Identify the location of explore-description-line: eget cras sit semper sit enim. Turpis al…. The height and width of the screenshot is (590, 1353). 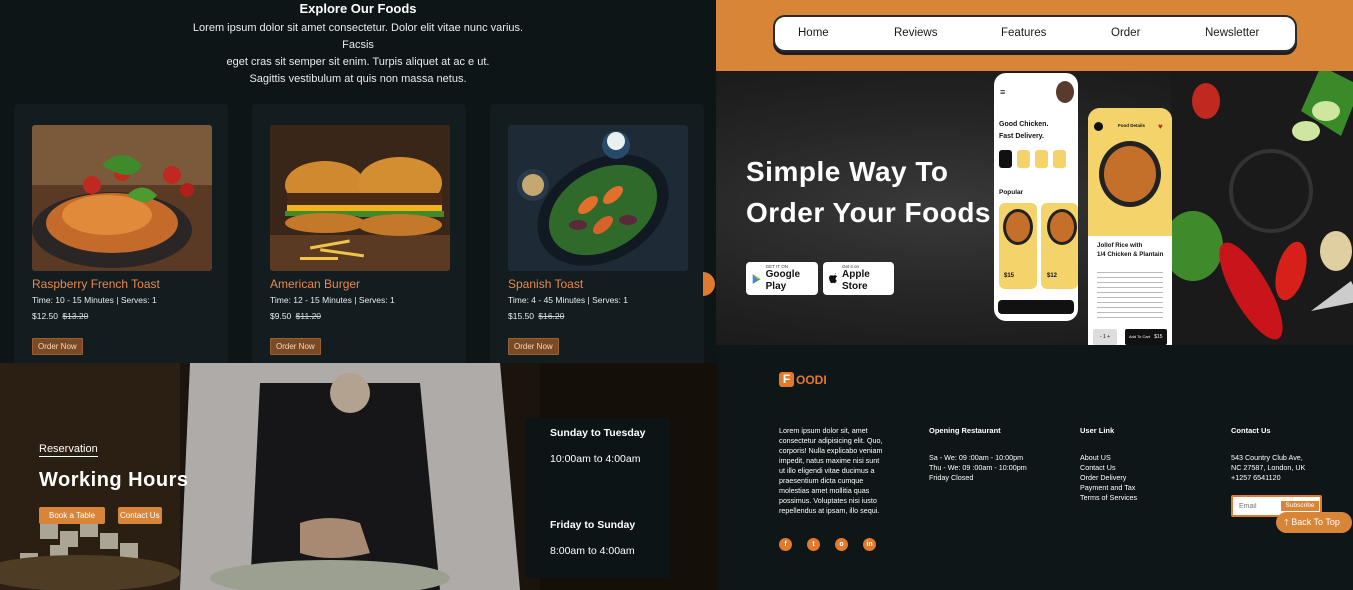
(358, 62).